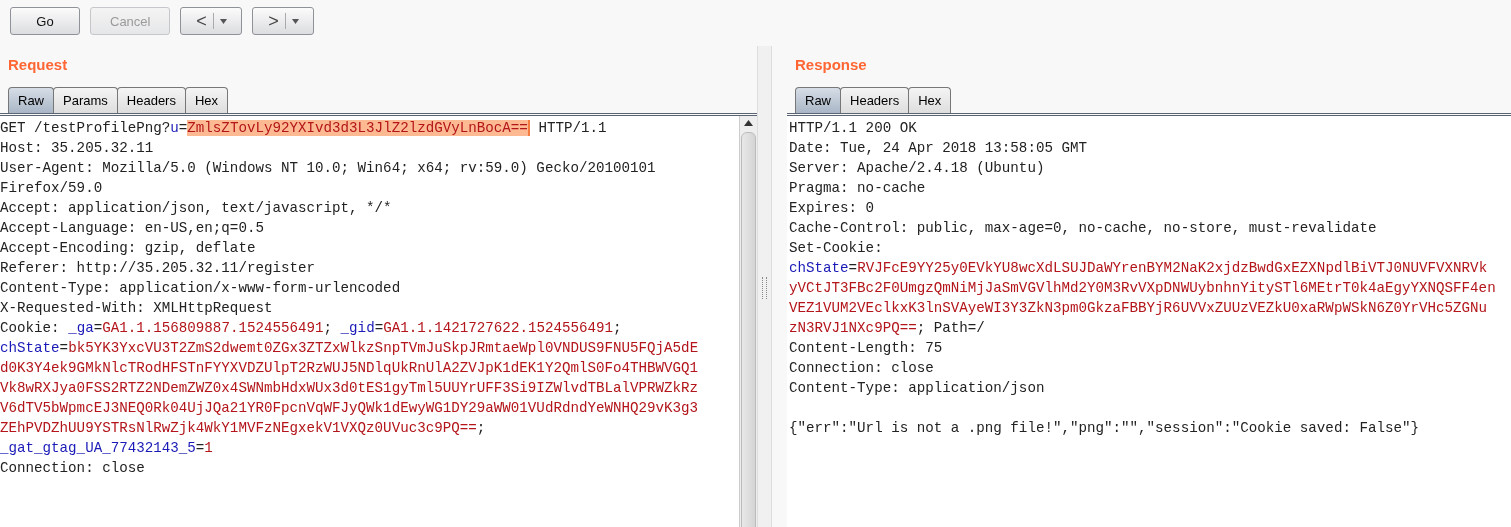 This screenshot has width=1511, height=527. Describe the element at coordinates (748, 123) in the screenshot. I see `scroll-up-icon` at that location.